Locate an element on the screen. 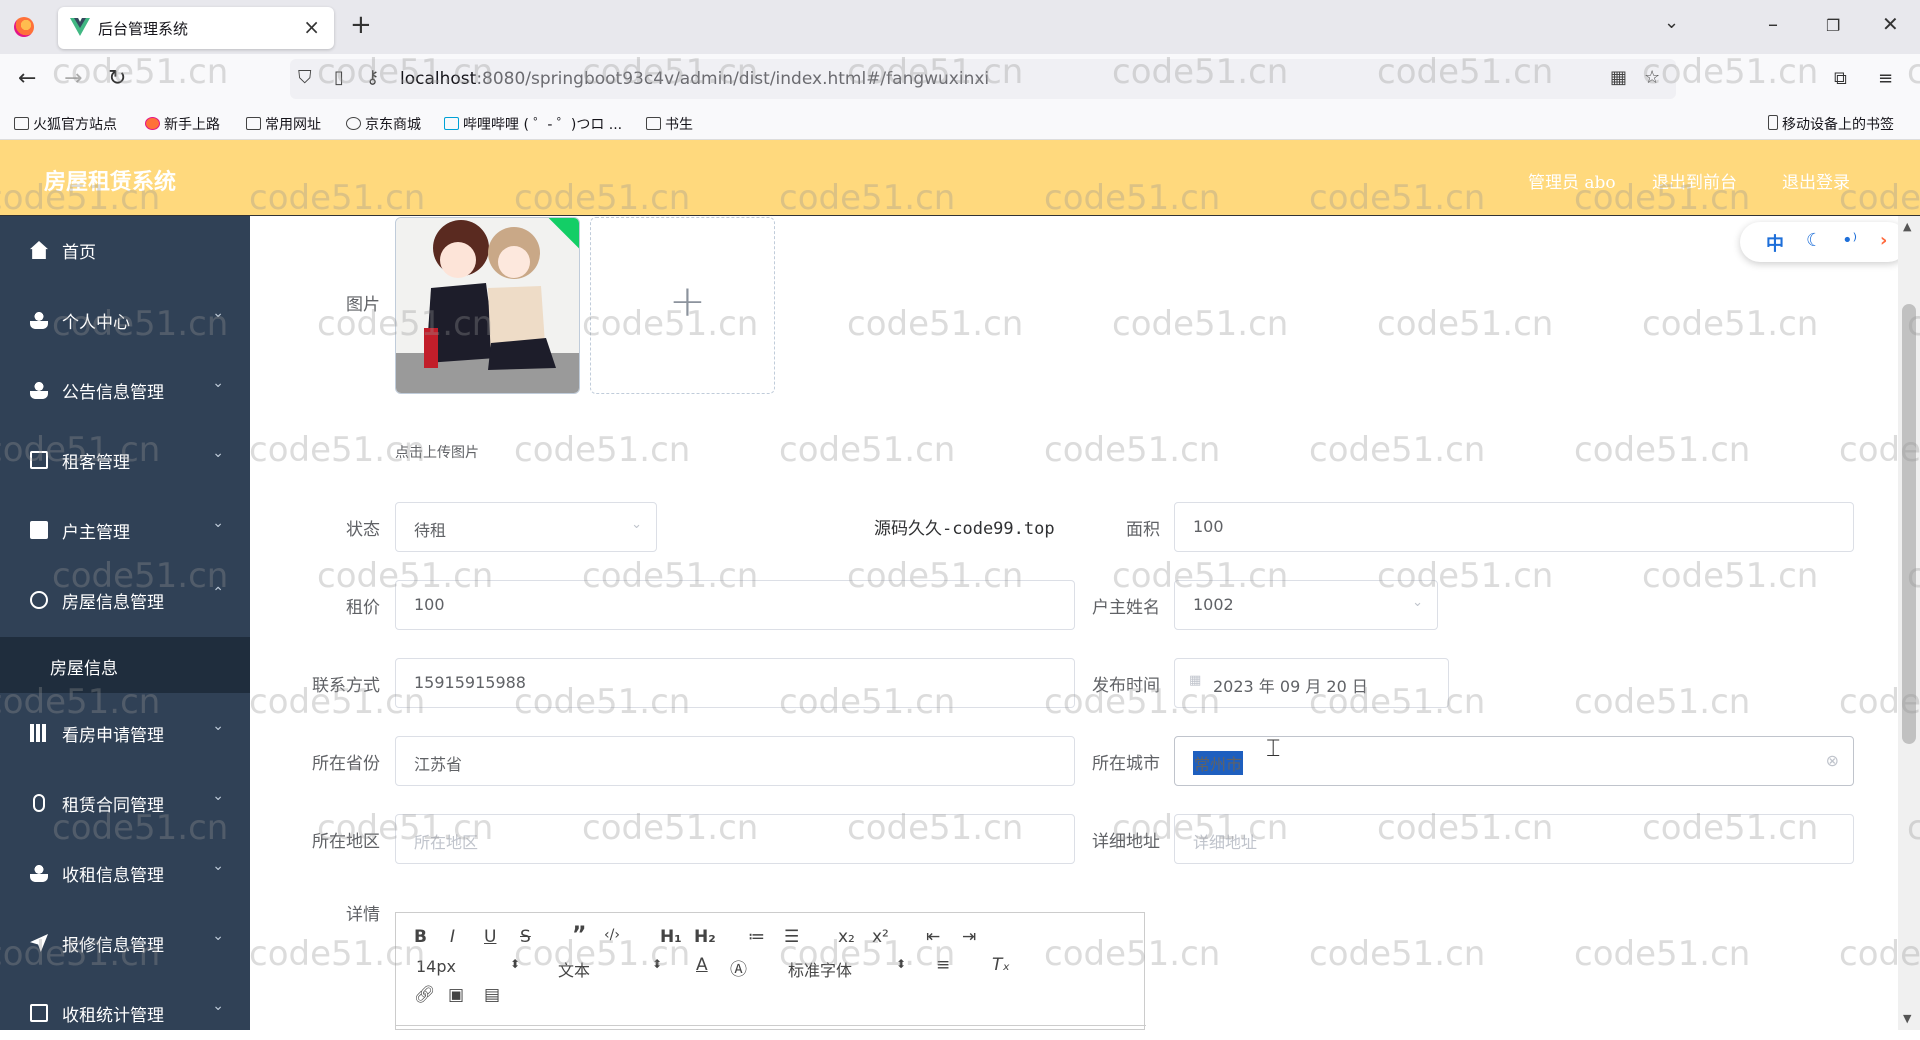 This screenshot has height=1040, width=1920. moon-icon: ☾ is located at coordinates (1814, 240).